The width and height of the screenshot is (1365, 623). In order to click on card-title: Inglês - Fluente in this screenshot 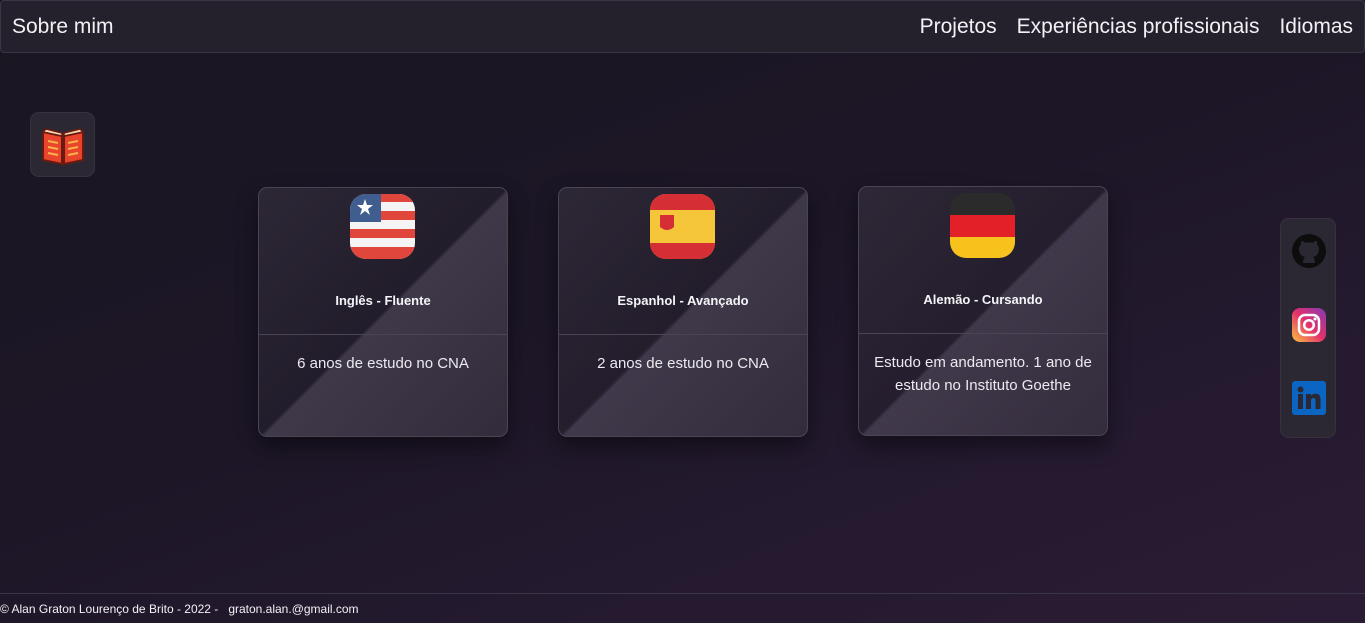, I will do `click(383, 300)`.